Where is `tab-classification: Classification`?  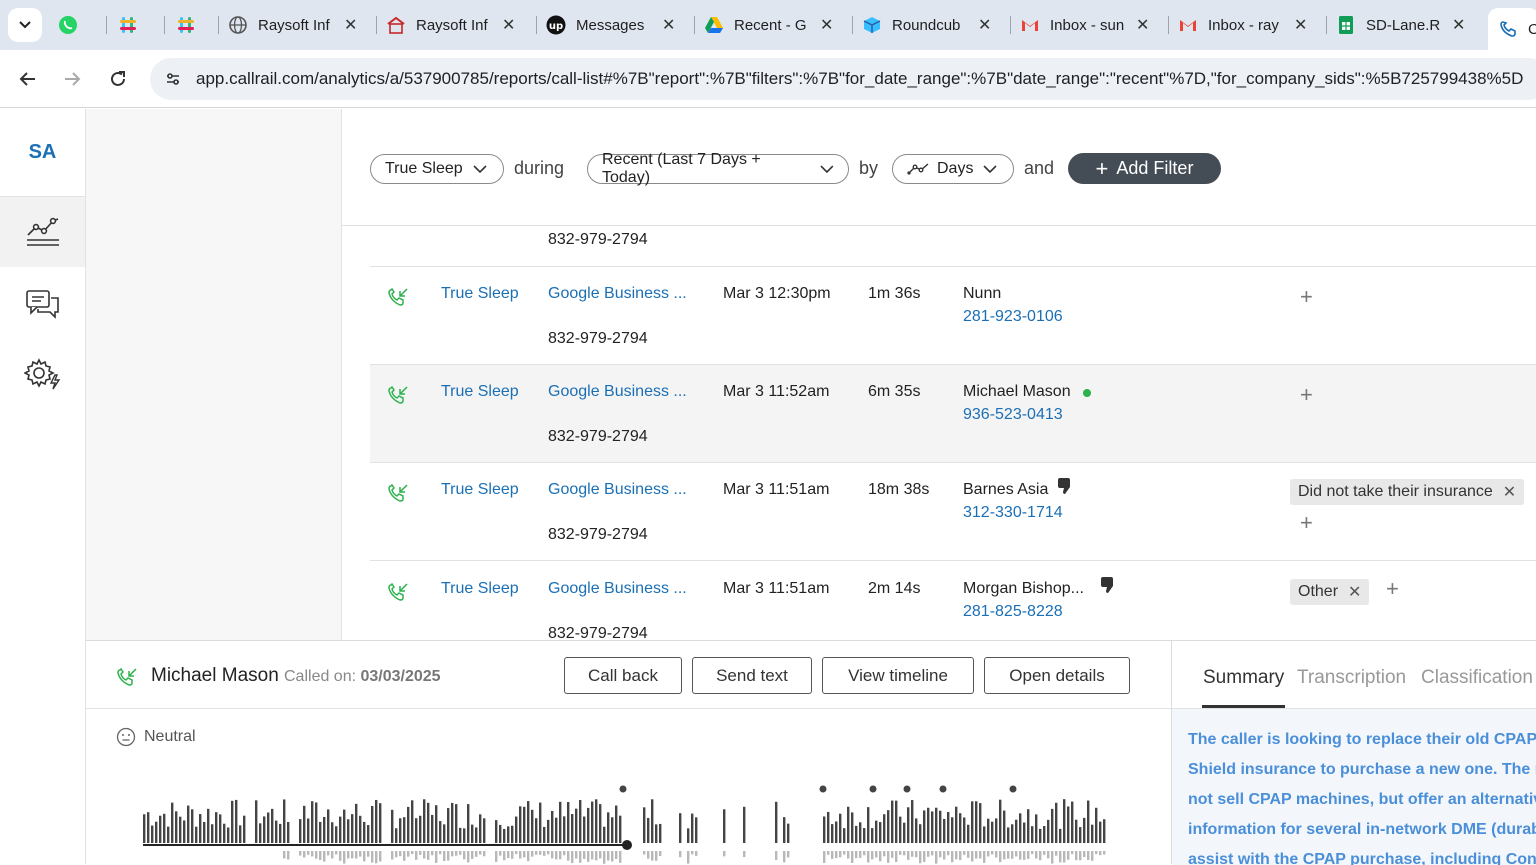
tab-classification: Classification is located at coordinates (1477, 678).